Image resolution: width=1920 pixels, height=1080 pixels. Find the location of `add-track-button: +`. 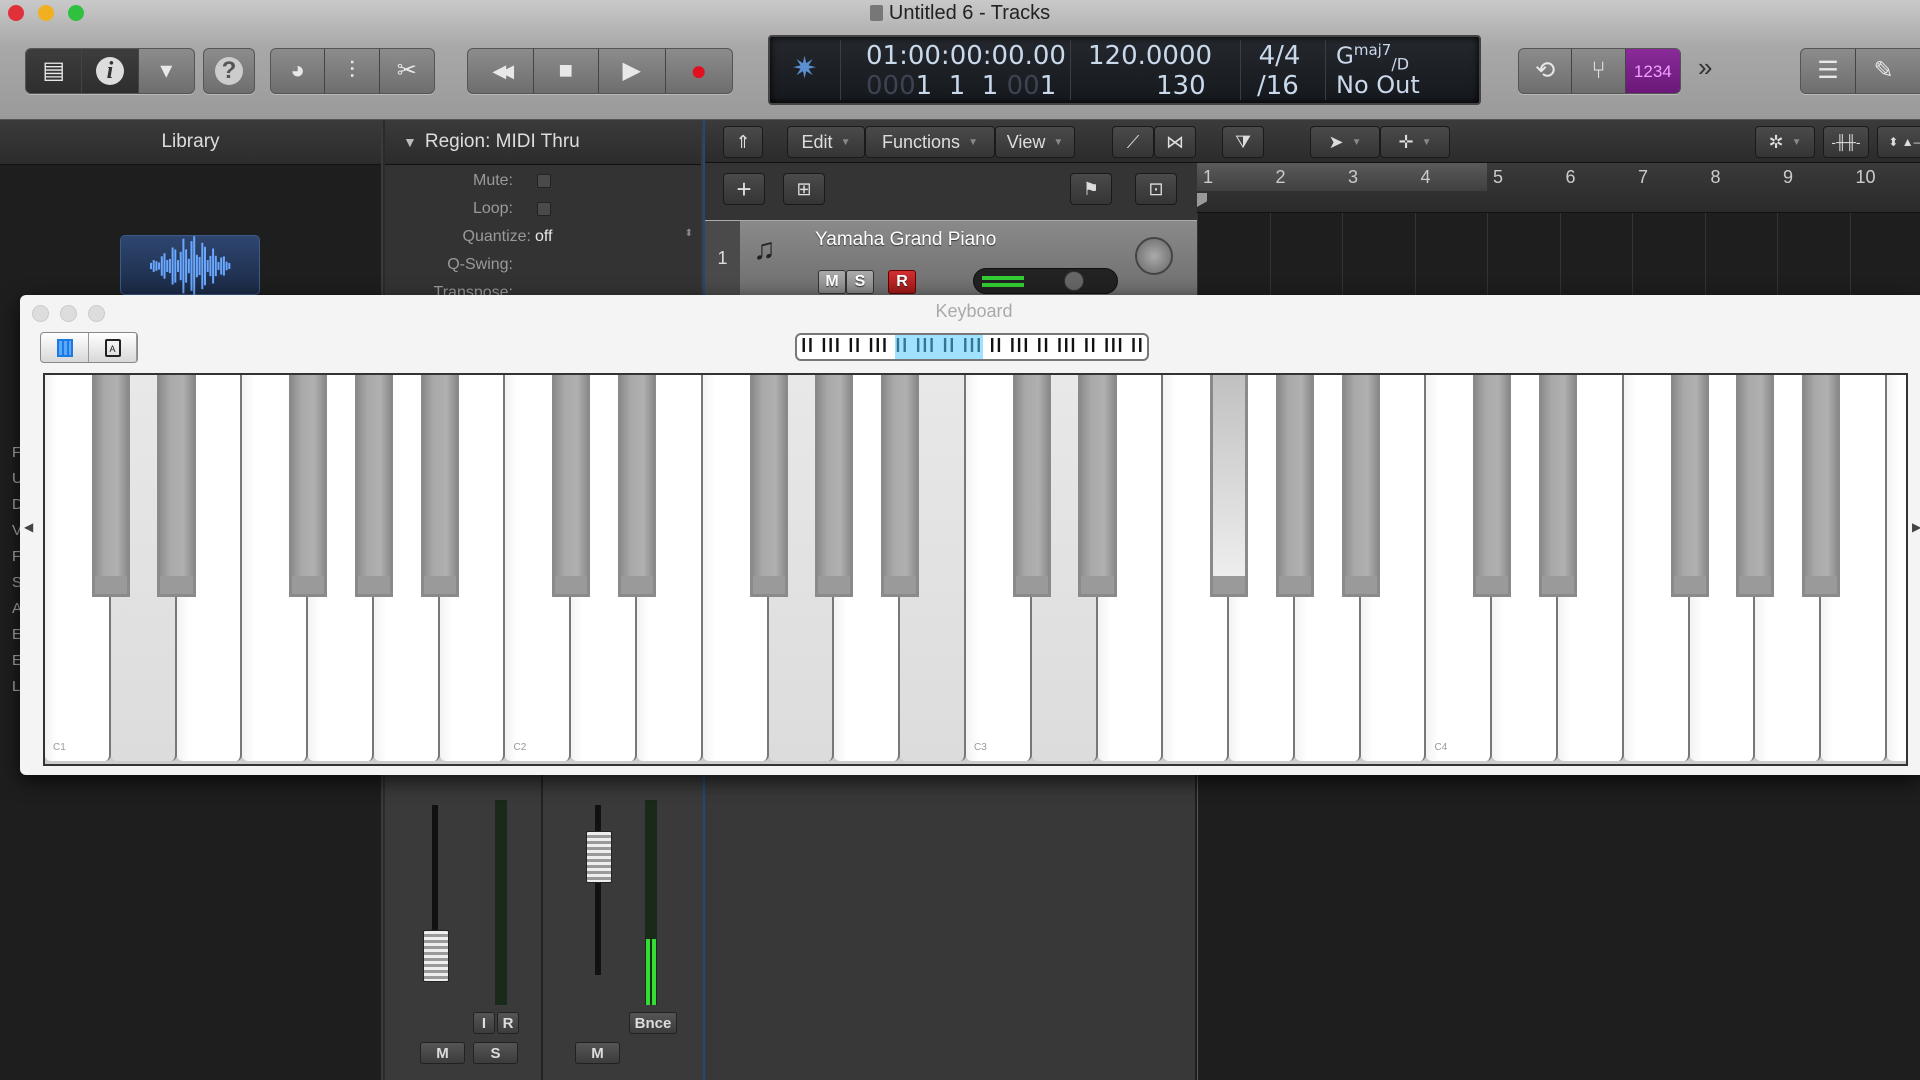

add-track-button: + is located at coordinates (744, 189).